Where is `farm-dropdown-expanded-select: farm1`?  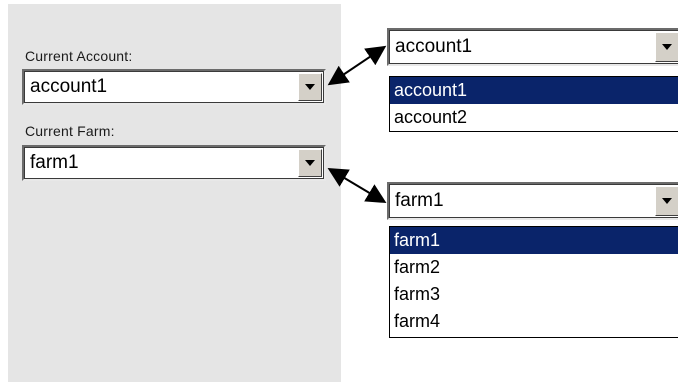
farm-dropdown-expanded-select: farm1 is located at coordinates (532, 201).